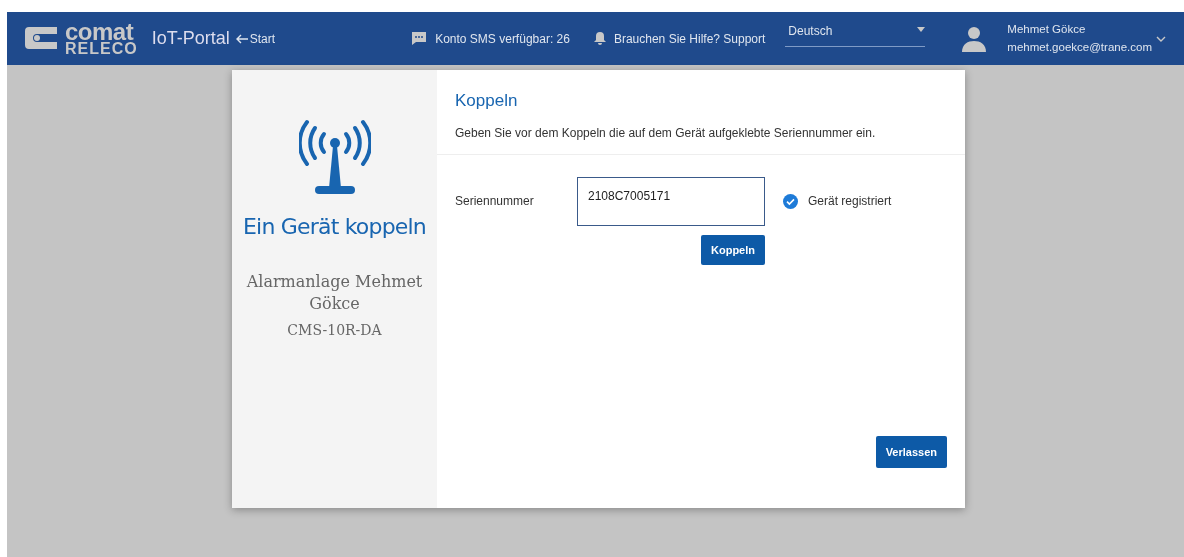 This screenshot has width=1184, height=557. Describe the element at coordinates (855, 34) in the screenshot. I see `language-select: Deutsch` at that location.